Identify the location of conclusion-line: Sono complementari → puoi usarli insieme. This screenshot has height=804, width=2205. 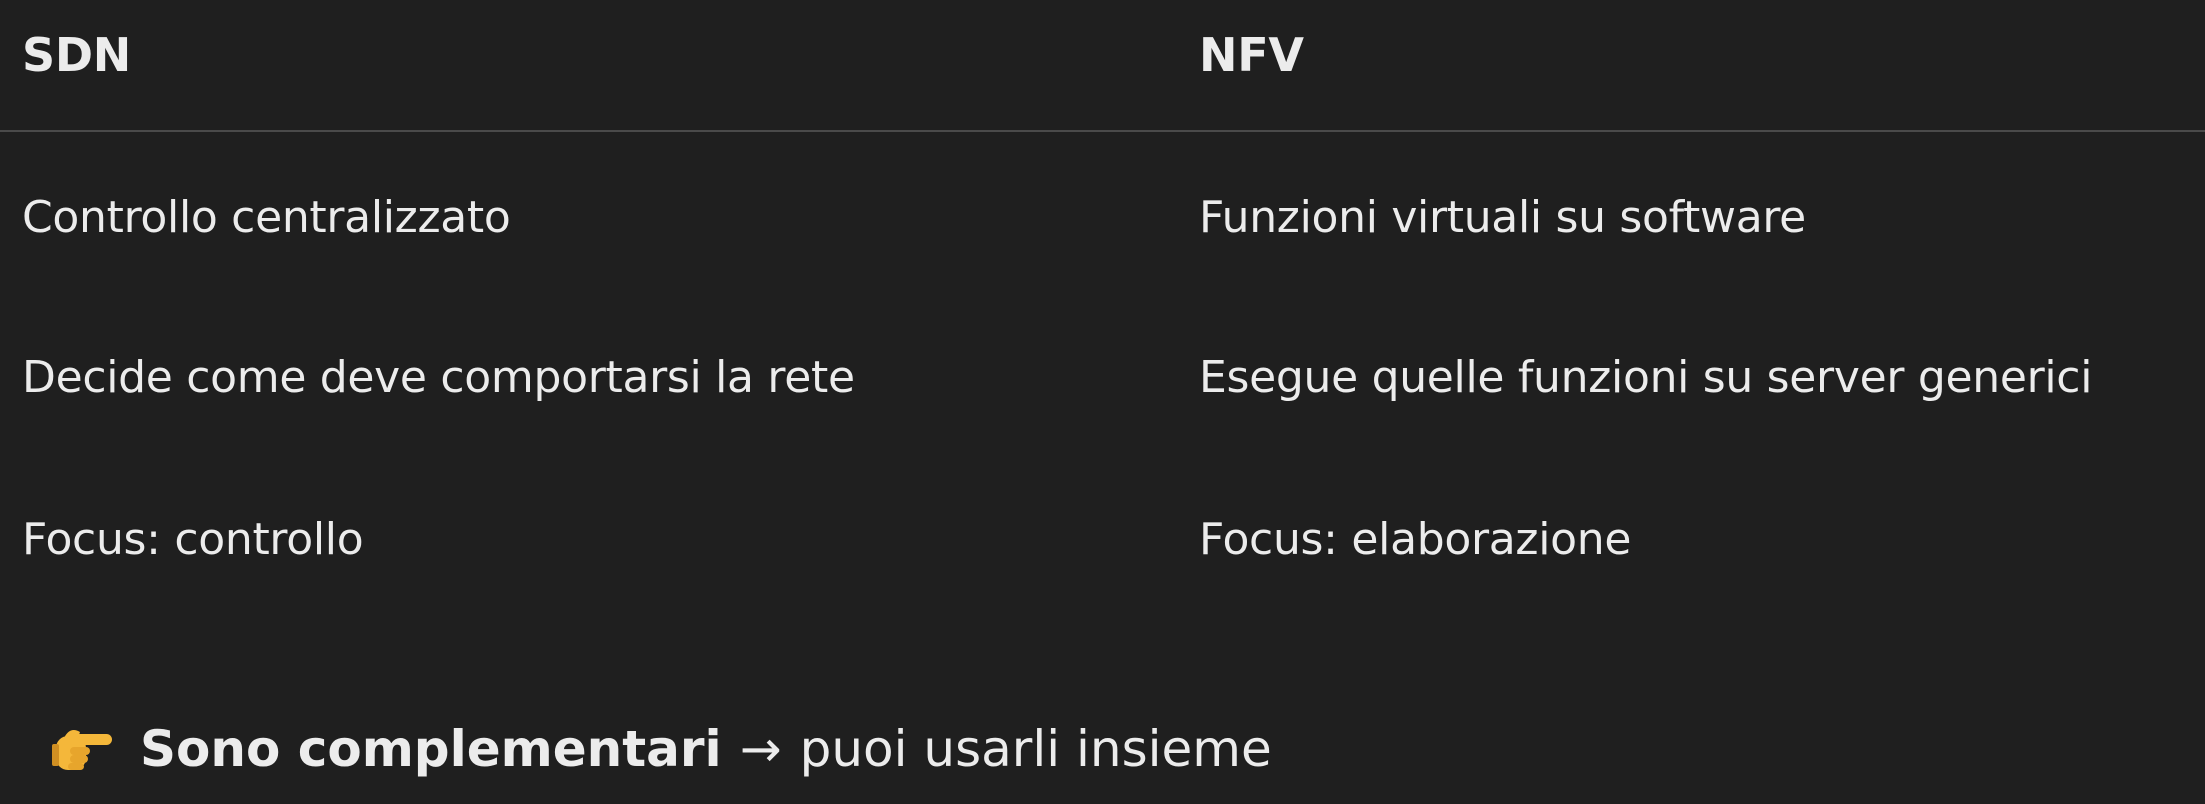
(662, 749).